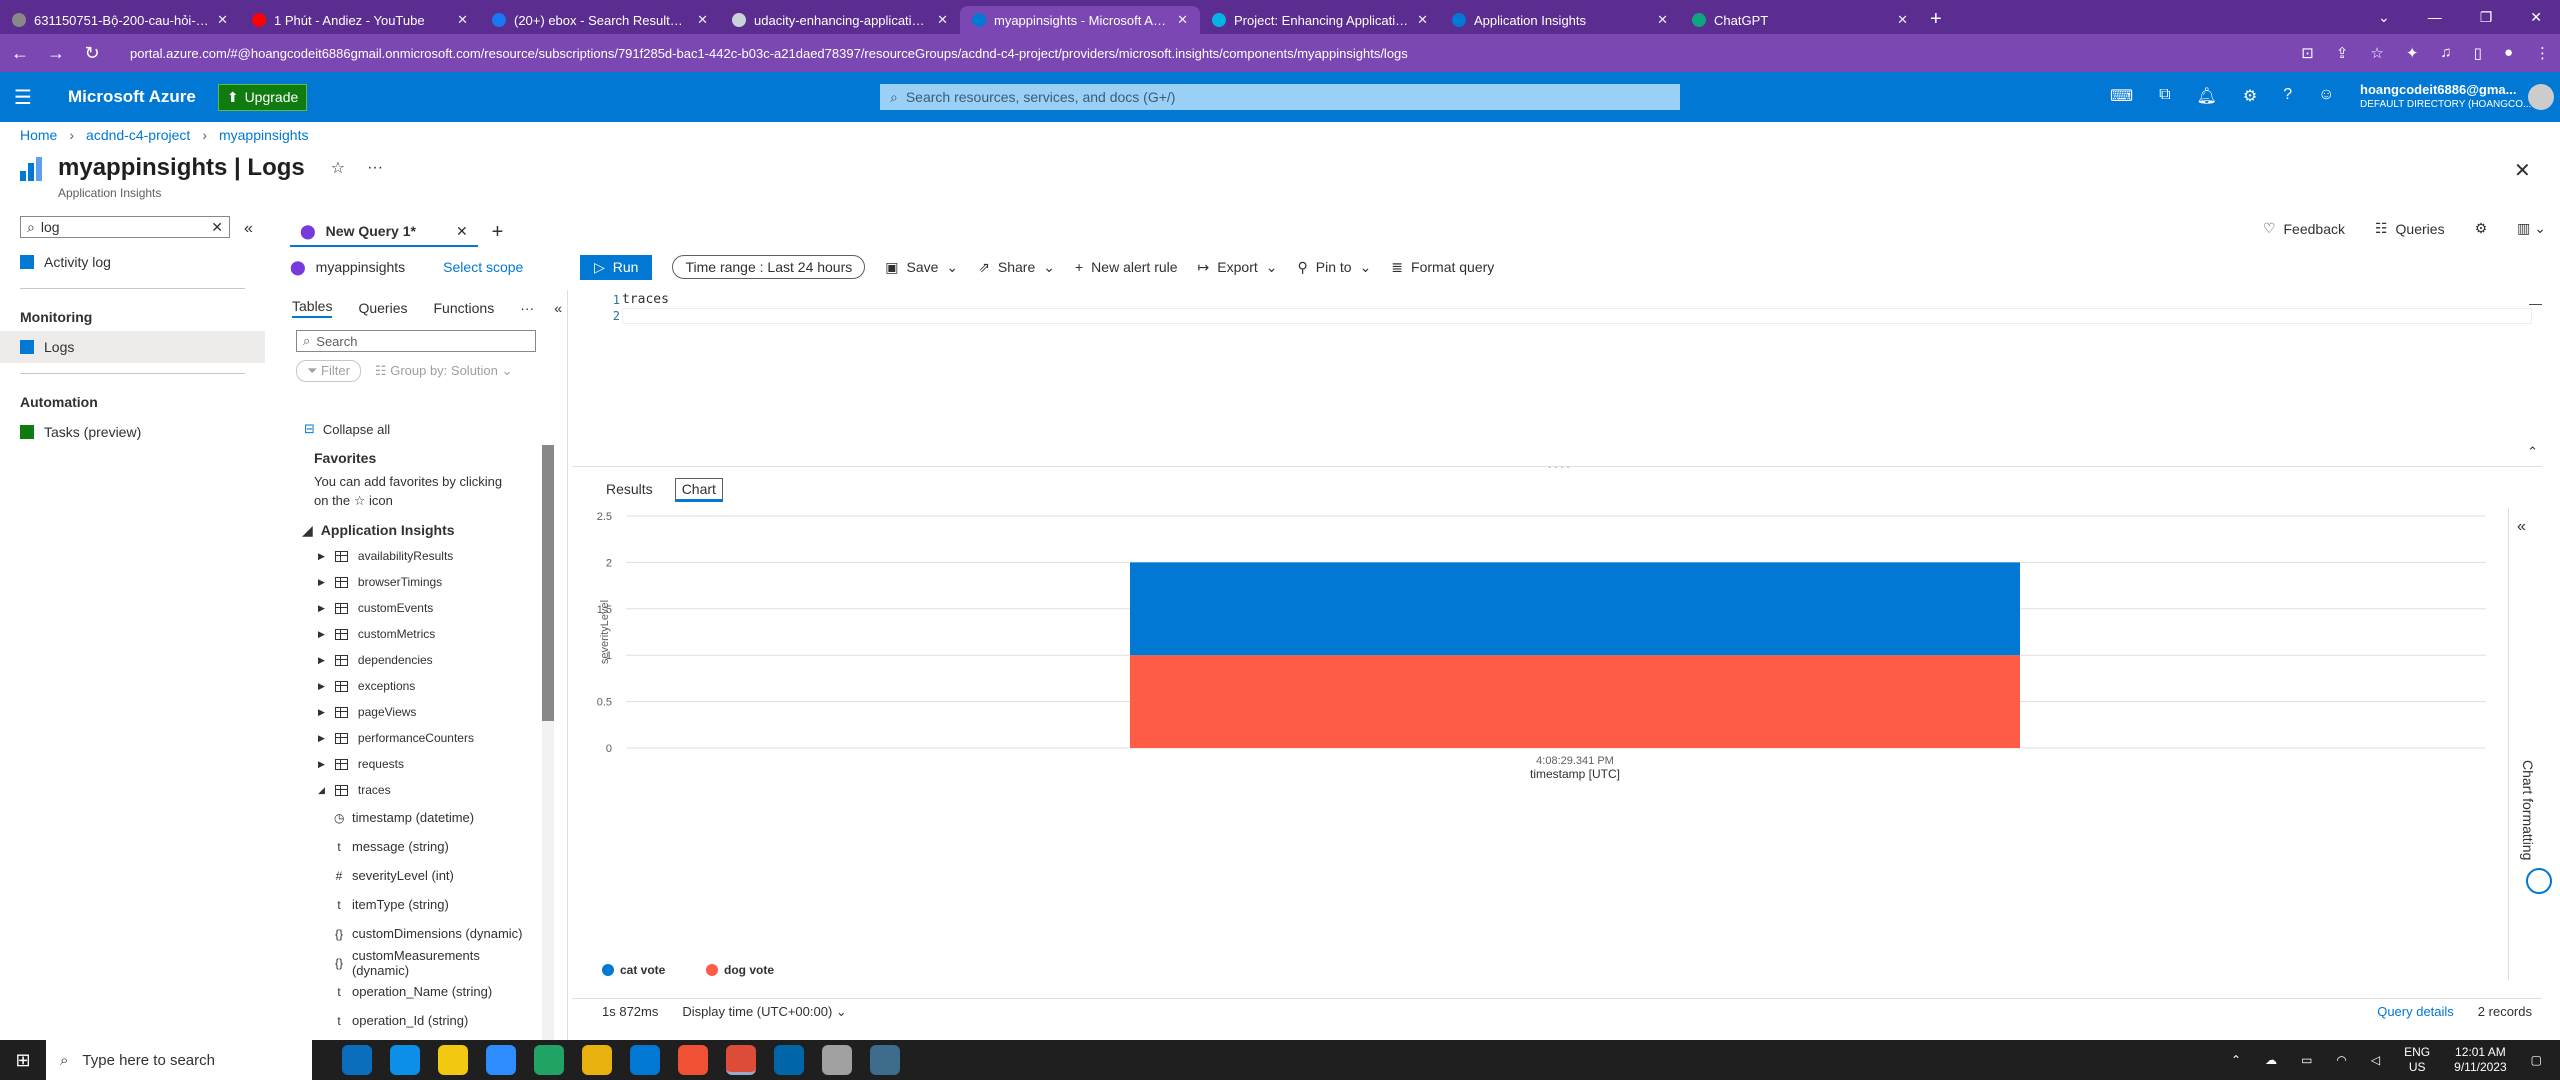 Image resolution: width=2560 pixels, height=1080 pixels. I want to click on export-button: ↦ Export ⌄, so click(1238, 267).